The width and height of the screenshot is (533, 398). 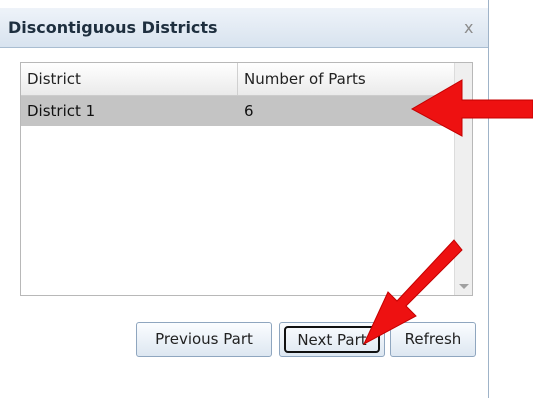 I want to click on button-annotation-arrow, so click(x=412, y=292).